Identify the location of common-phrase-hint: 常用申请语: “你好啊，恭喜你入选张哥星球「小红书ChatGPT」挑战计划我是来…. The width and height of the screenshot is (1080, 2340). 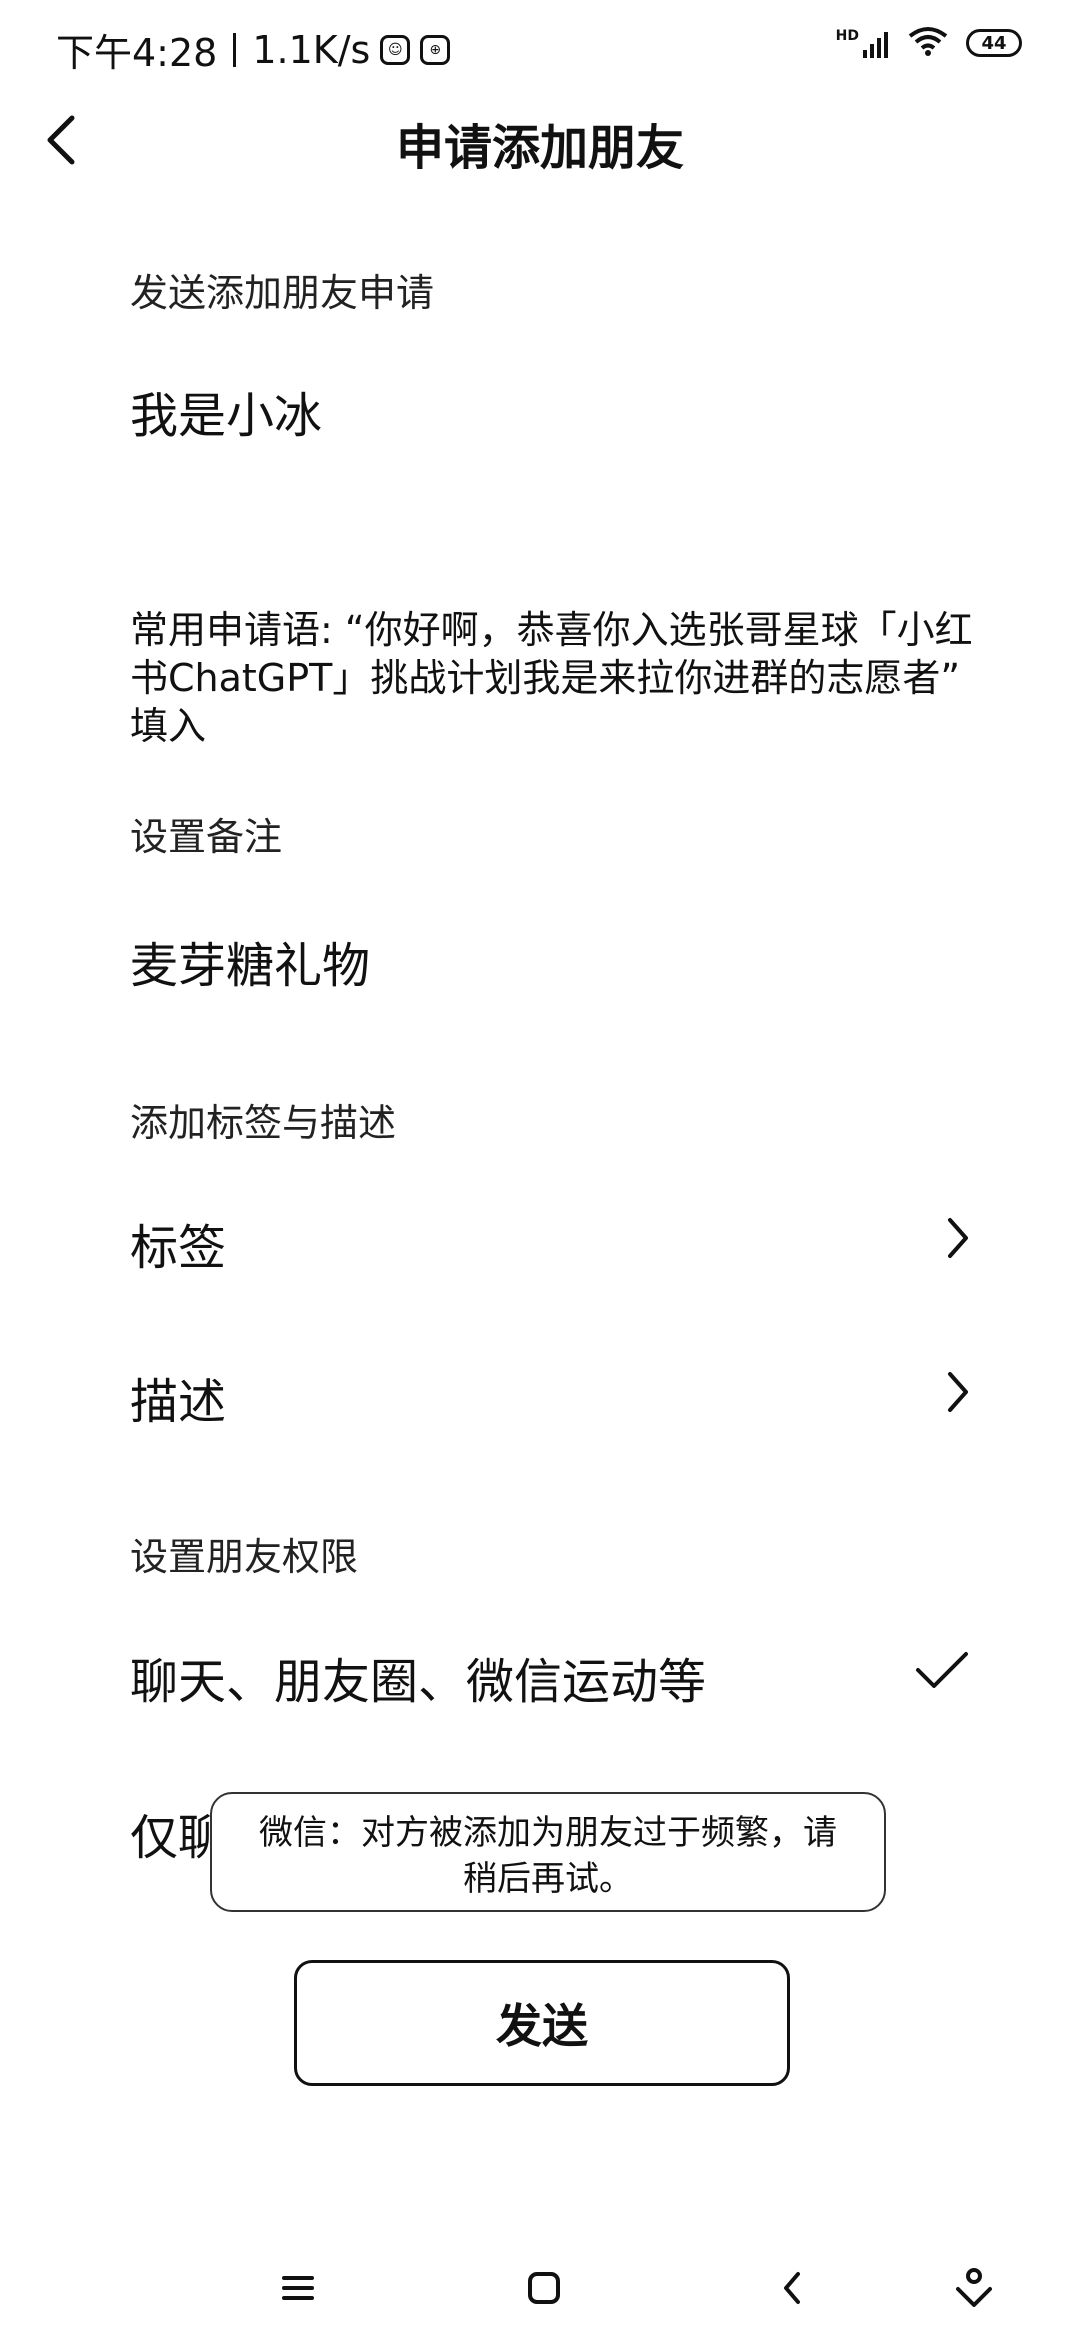
(555, 678).